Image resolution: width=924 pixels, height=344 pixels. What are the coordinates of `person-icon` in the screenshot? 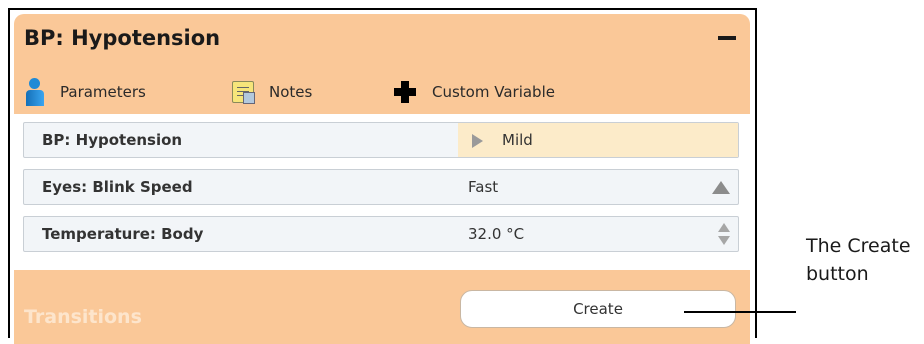 It's located at (35, 92).